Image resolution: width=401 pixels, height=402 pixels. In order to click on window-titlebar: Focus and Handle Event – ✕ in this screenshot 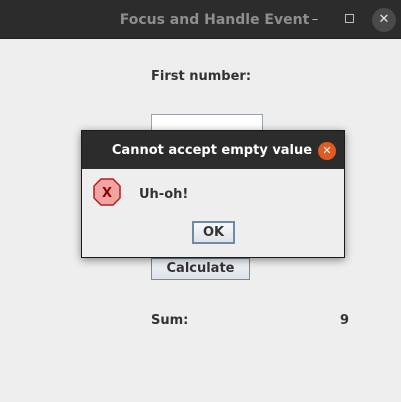, I will do `click(200, 19)`.